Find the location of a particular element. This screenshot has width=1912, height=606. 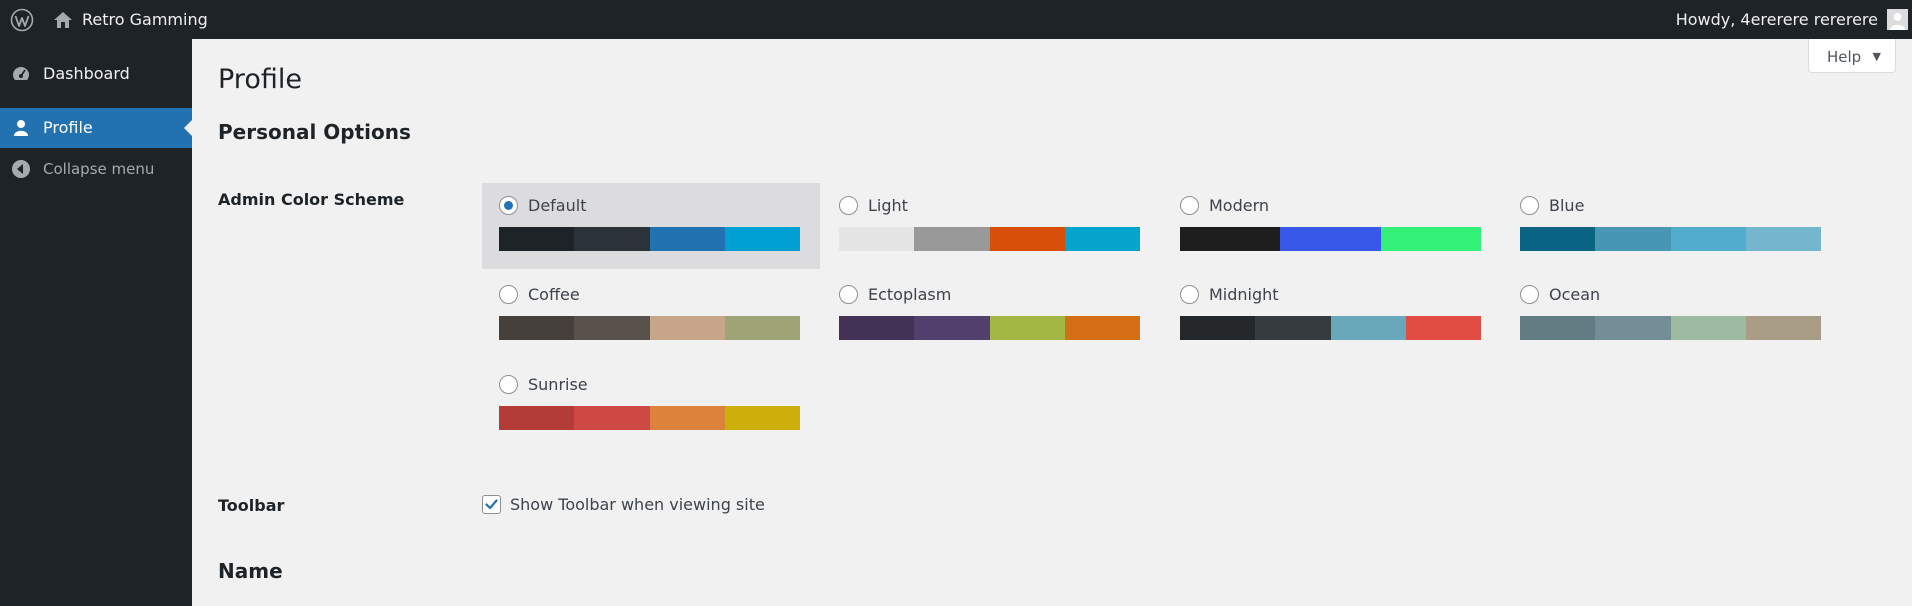

color-scheme-option-light: Light is located at coordinates (991, 226).